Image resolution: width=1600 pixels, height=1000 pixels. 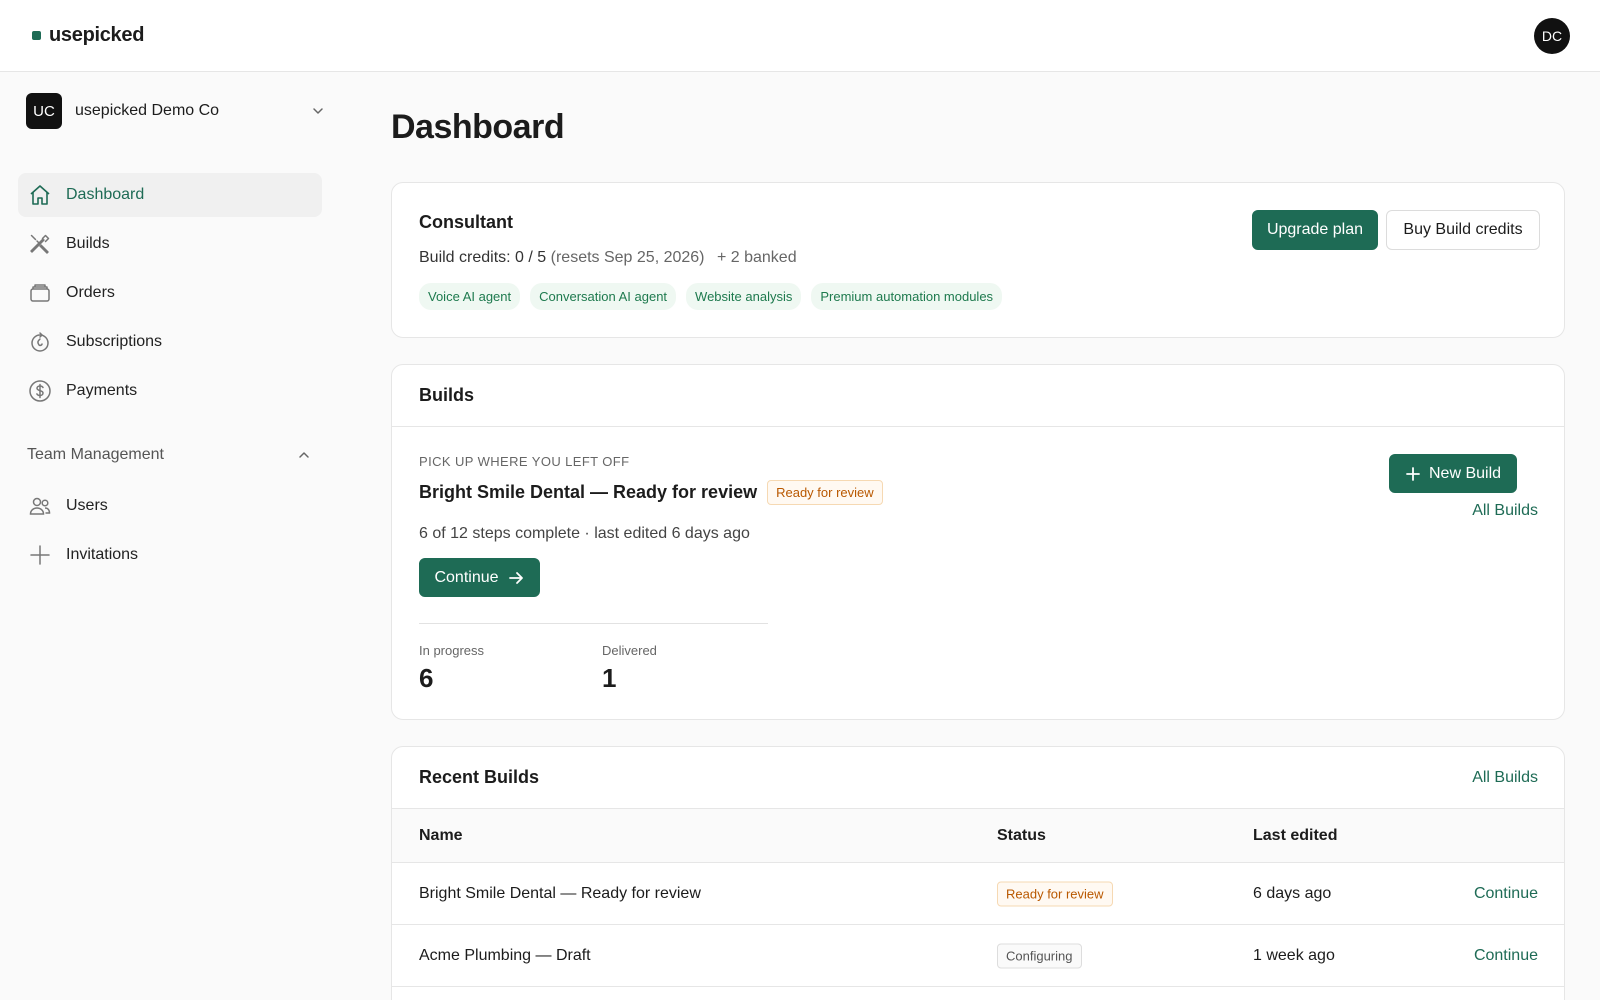 What do you see at coordinates (95, 454) in the screenshot?
I see `section-label: Team Management` at bounding box center [95, 454].